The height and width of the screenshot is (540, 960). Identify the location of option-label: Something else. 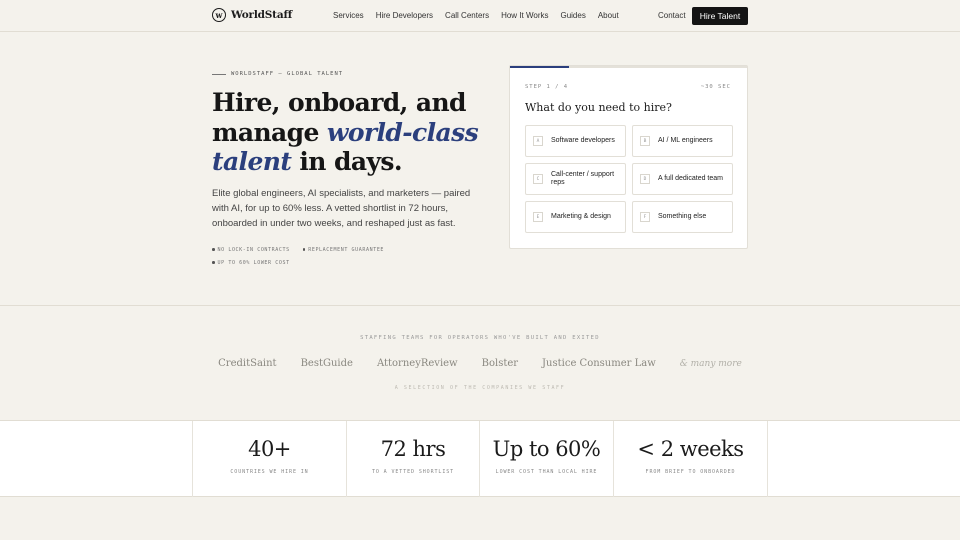
(682, 216).